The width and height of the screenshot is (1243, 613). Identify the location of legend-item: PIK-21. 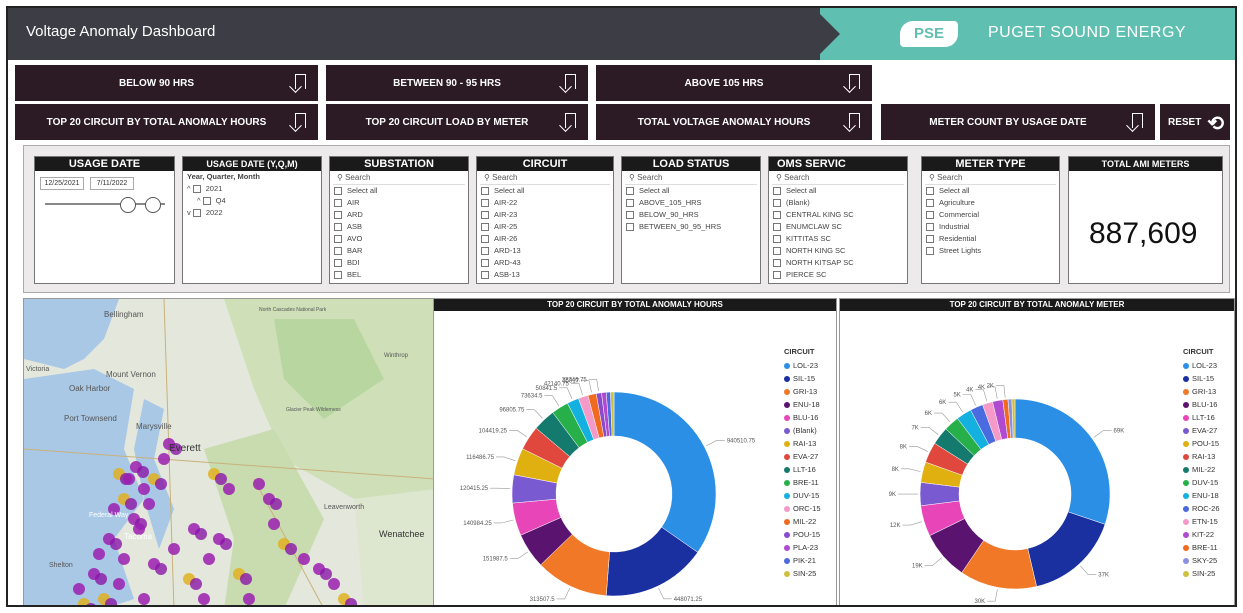
(802, 560).